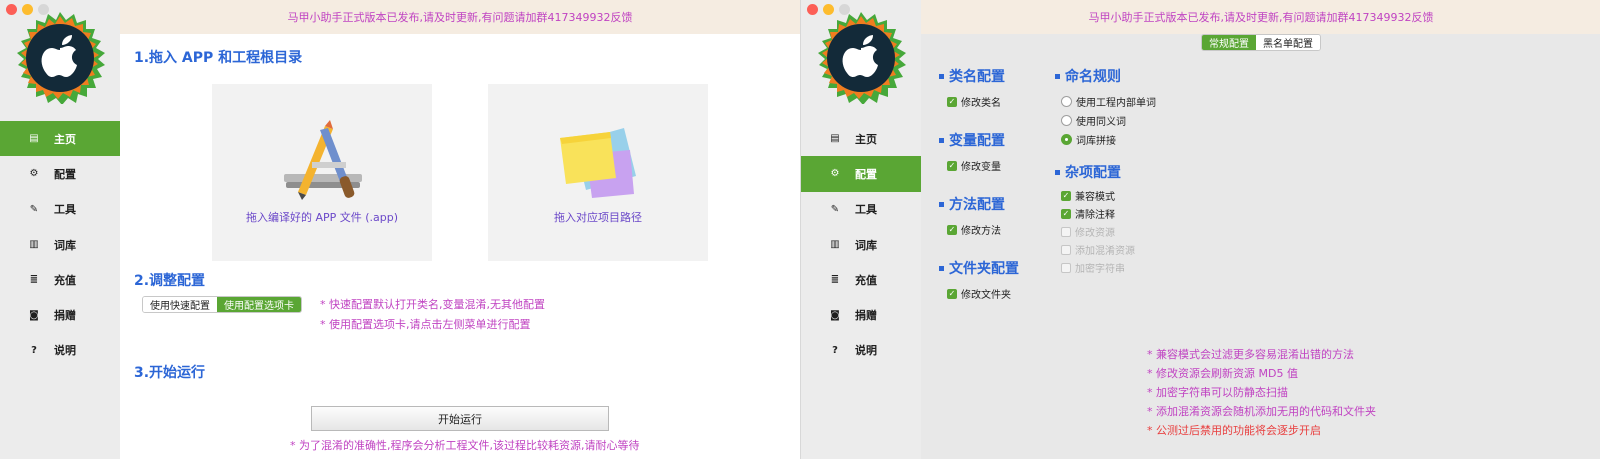 This screenshot has height=459, width=1600. I want to click on naming-internal-words-radio: 使用工程内部单词, so click(1108, 101).